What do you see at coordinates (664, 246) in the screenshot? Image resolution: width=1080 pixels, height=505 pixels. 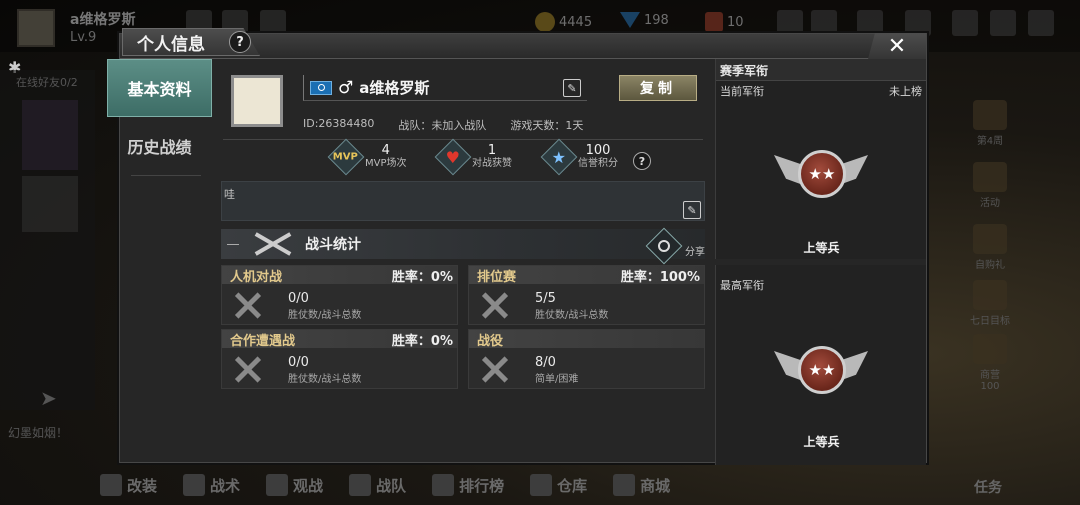 I see `share-icon` at bounding box center [664, 246].